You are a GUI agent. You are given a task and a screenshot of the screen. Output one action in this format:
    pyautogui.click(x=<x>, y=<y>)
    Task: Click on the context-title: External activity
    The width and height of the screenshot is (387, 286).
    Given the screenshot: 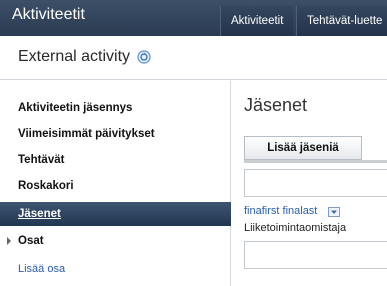 What is the action you would take?
    pyautogui.click(x=74, y=56)
    